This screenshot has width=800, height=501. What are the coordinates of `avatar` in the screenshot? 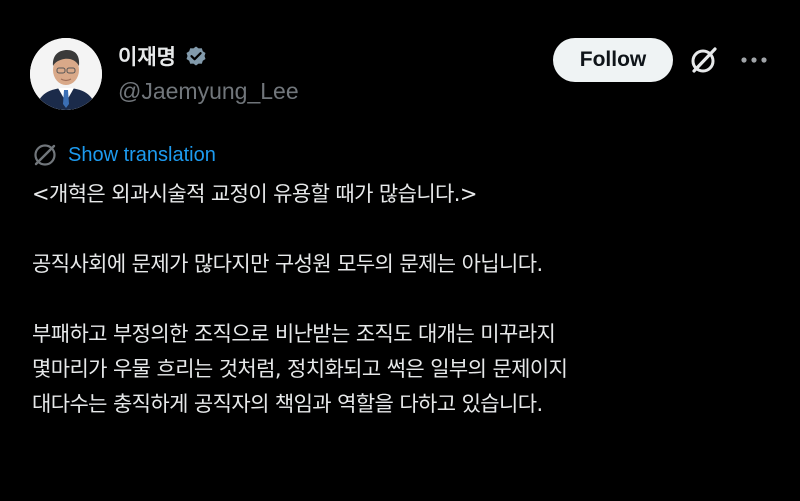 It's located at (66, 74).